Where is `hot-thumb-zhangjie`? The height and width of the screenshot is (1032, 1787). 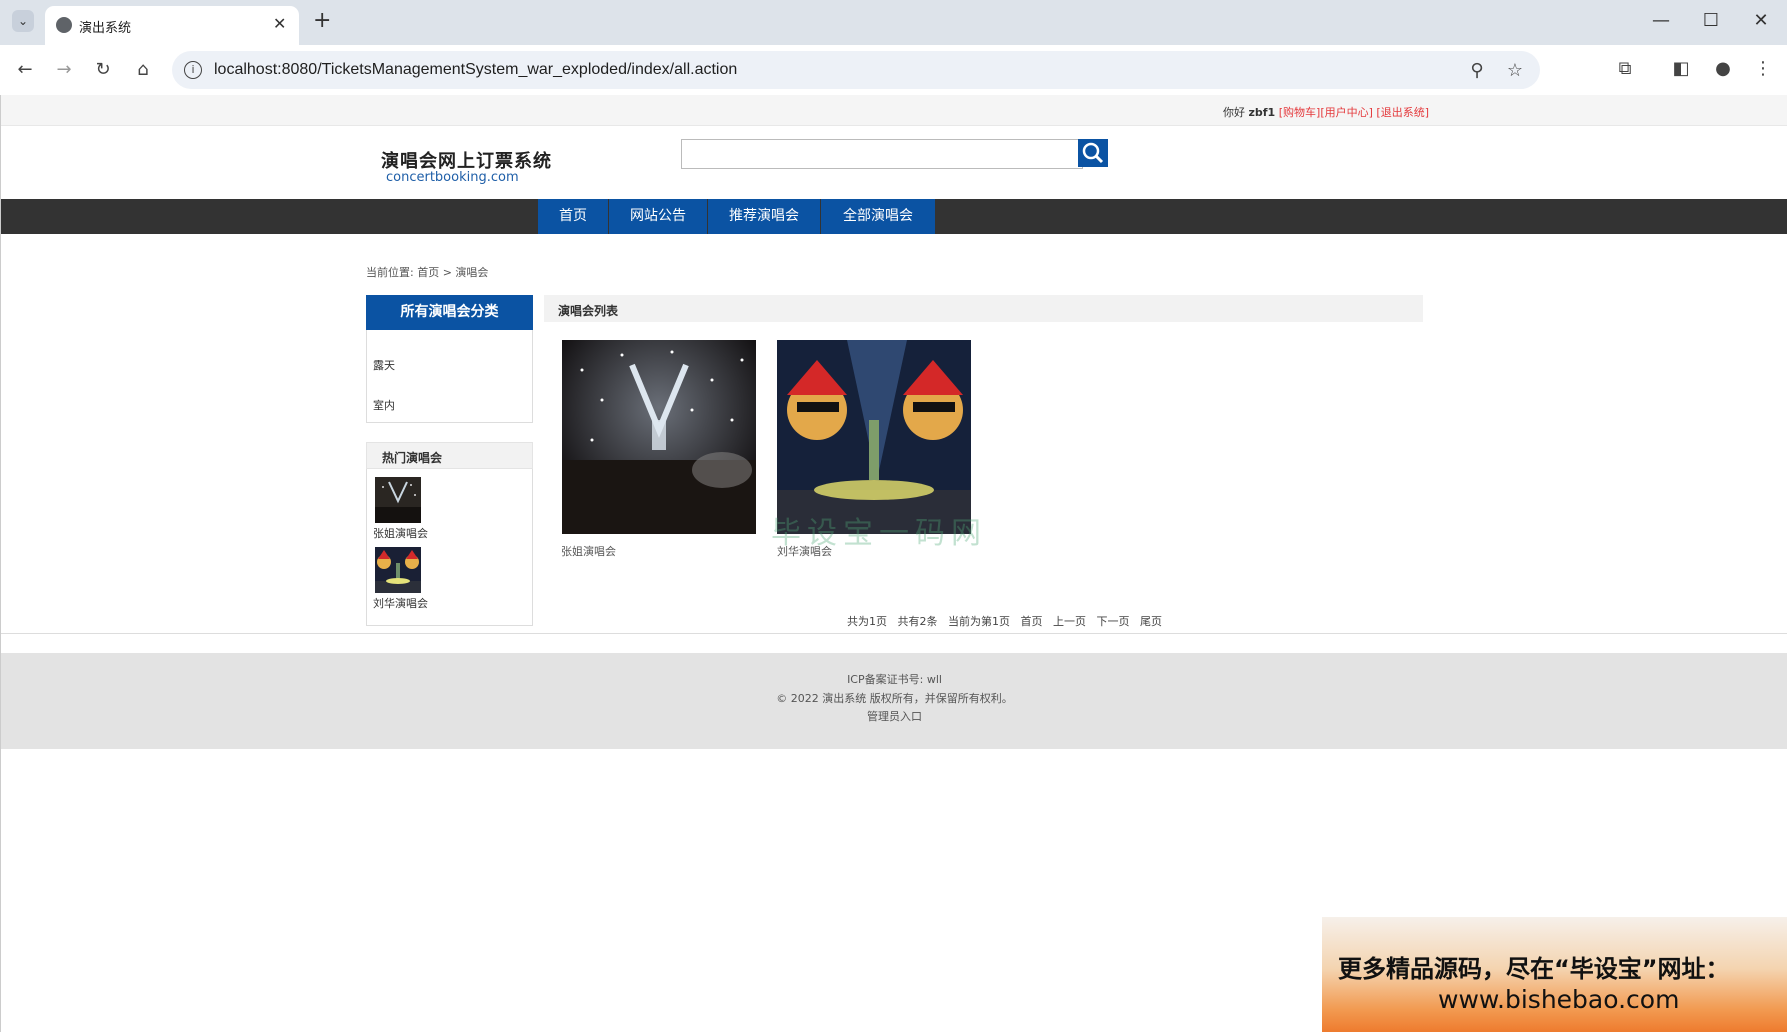 hot-thumb-zhangjie is located at coordinates (398, 500).